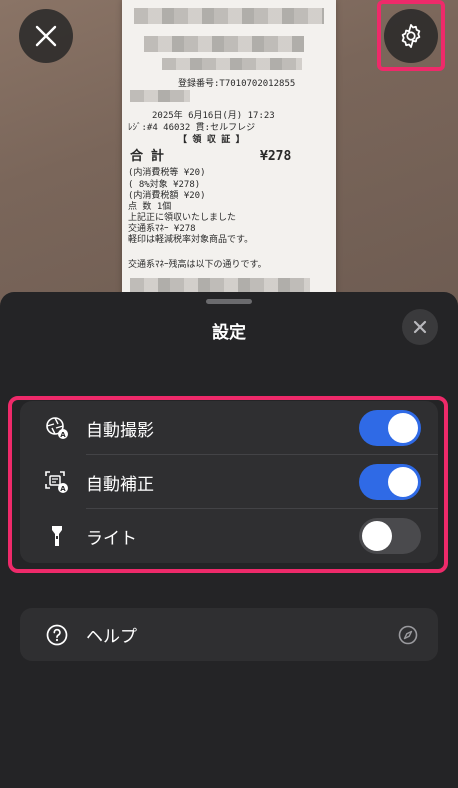  I want to click on help-row: ヘルプ, so click(229, 634).